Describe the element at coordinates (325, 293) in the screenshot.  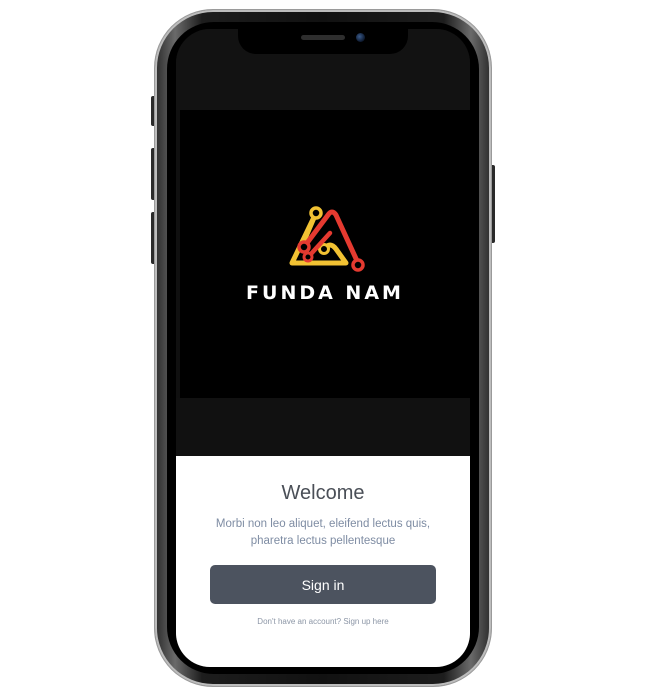
I see `brand-name: FUNDA NAM` at that location.